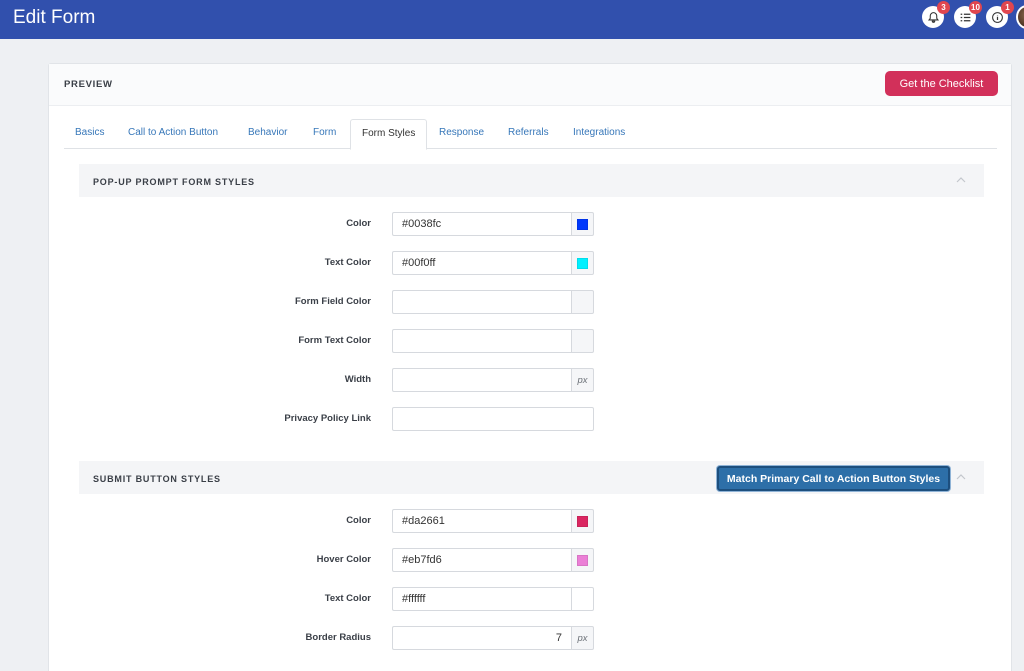 Image resolution: width=1024 pixels, height=671 pixels. Describe the element at coordinates (267, 134) in the screenshot. I see `tab-behavior: Behavior` at that location.